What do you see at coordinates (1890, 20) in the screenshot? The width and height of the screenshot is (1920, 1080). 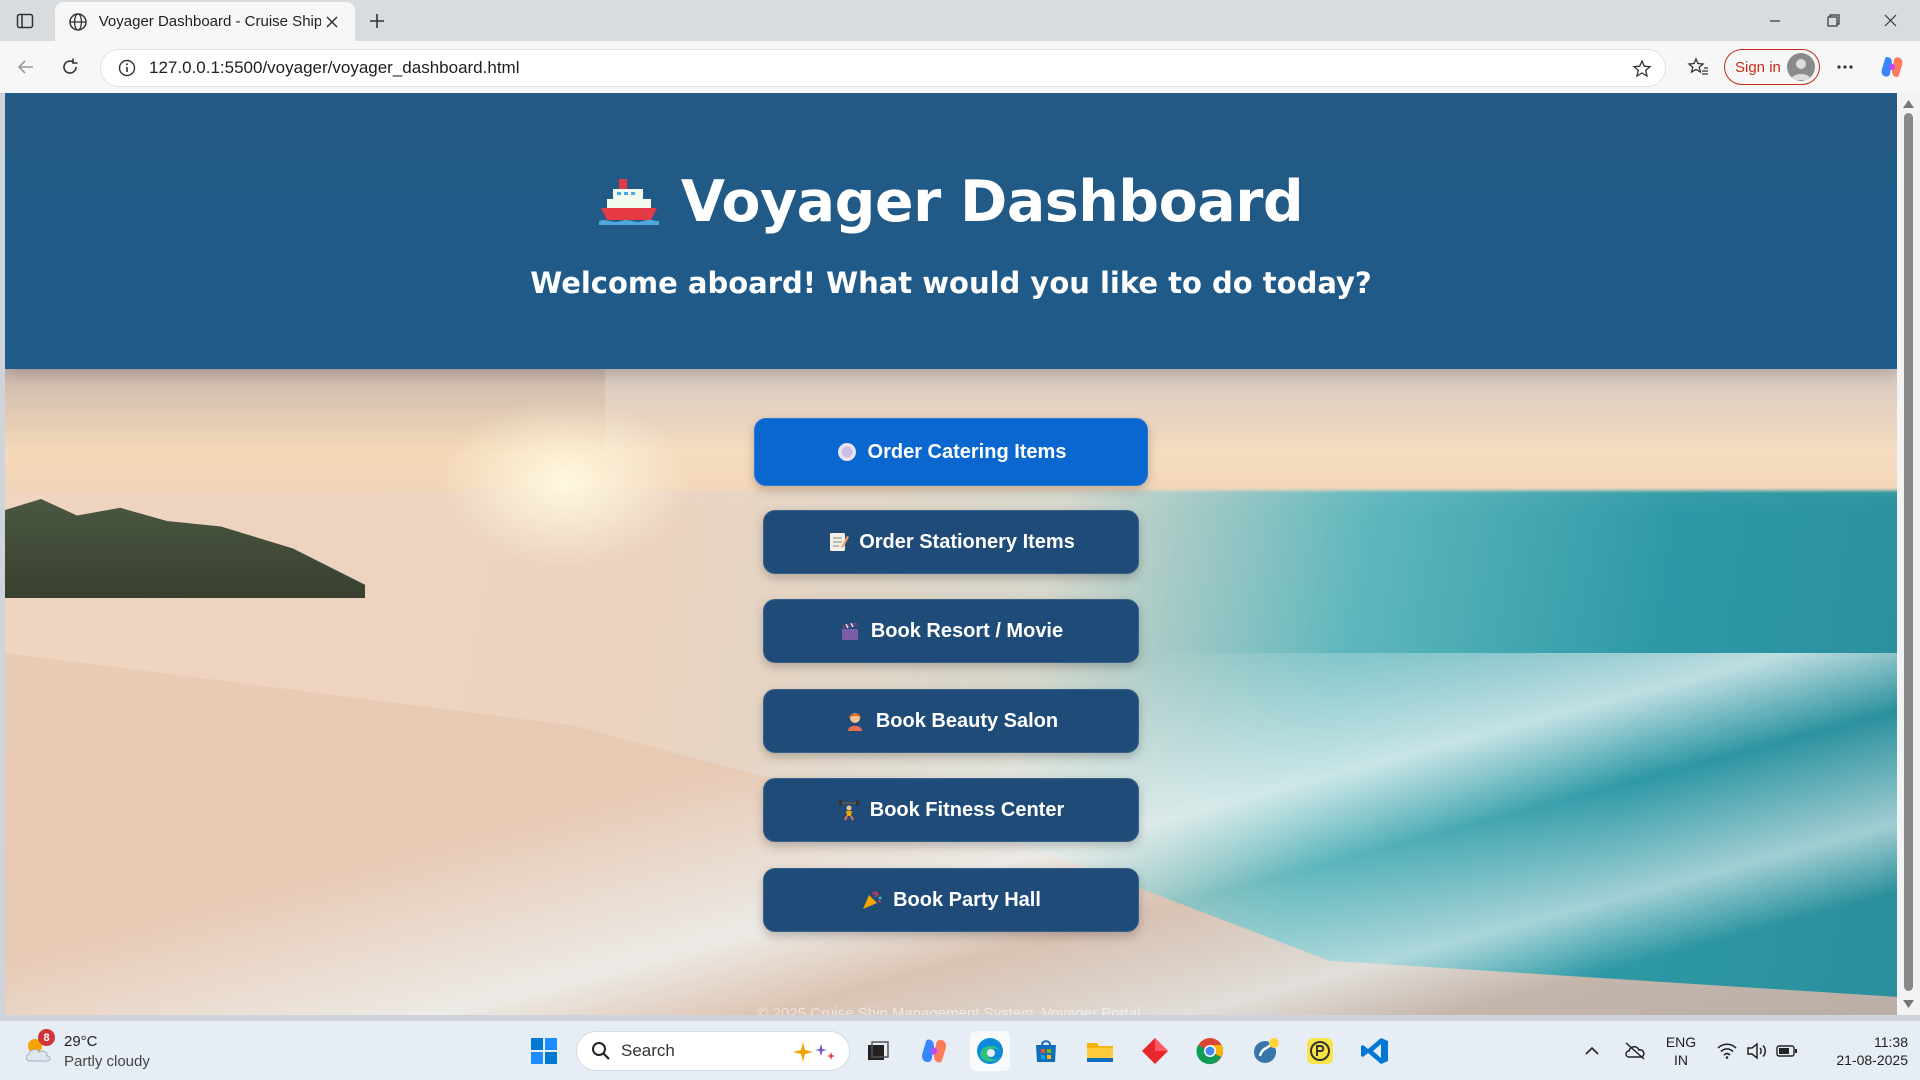 I see `window-close-icon` at bounding box center [1890, 20].